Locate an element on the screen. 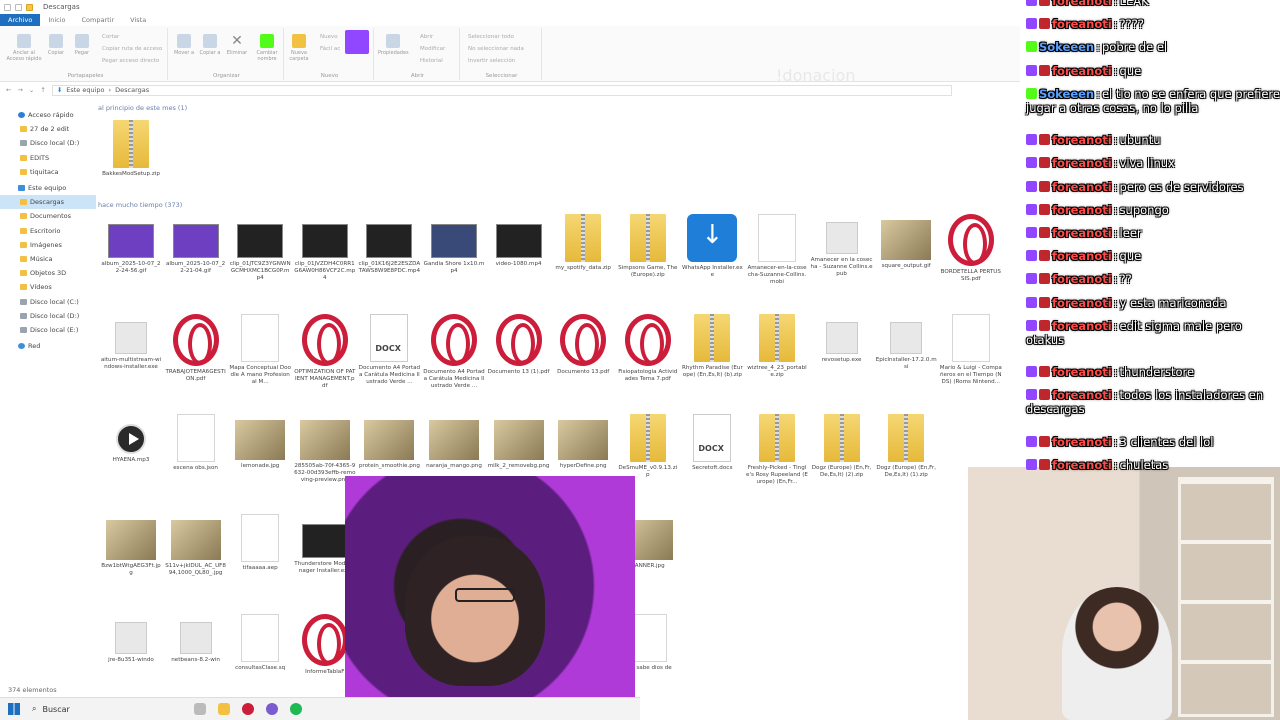 The width and height of the screenshot is (1280, 720). app-icon is located at coordinates (272, 709).